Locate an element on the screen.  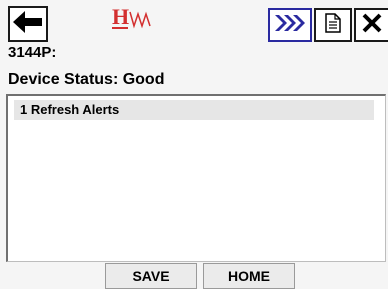
back-button is located at coordinates (28, 24).